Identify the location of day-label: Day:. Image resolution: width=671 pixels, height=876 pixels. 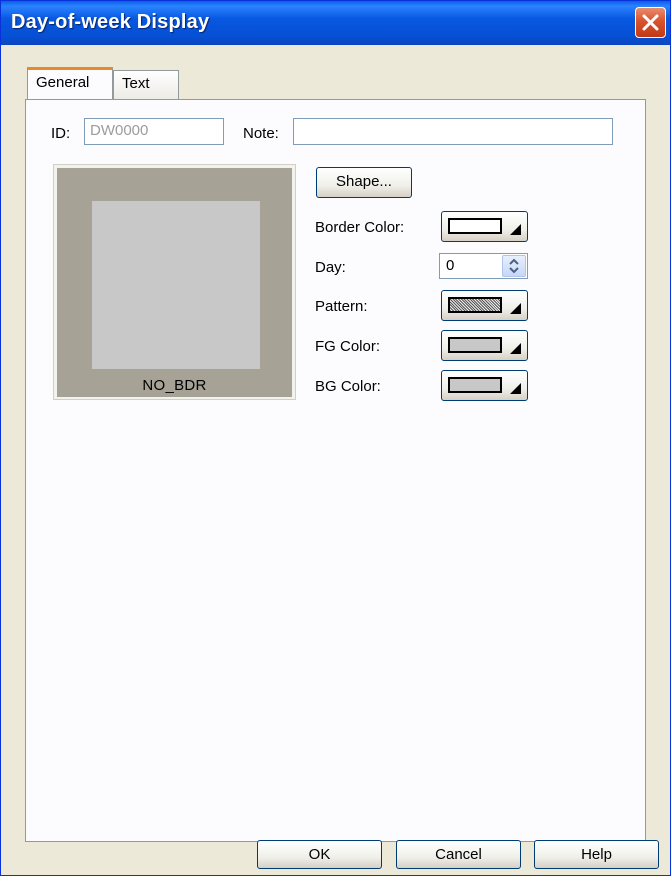
(330, 267).